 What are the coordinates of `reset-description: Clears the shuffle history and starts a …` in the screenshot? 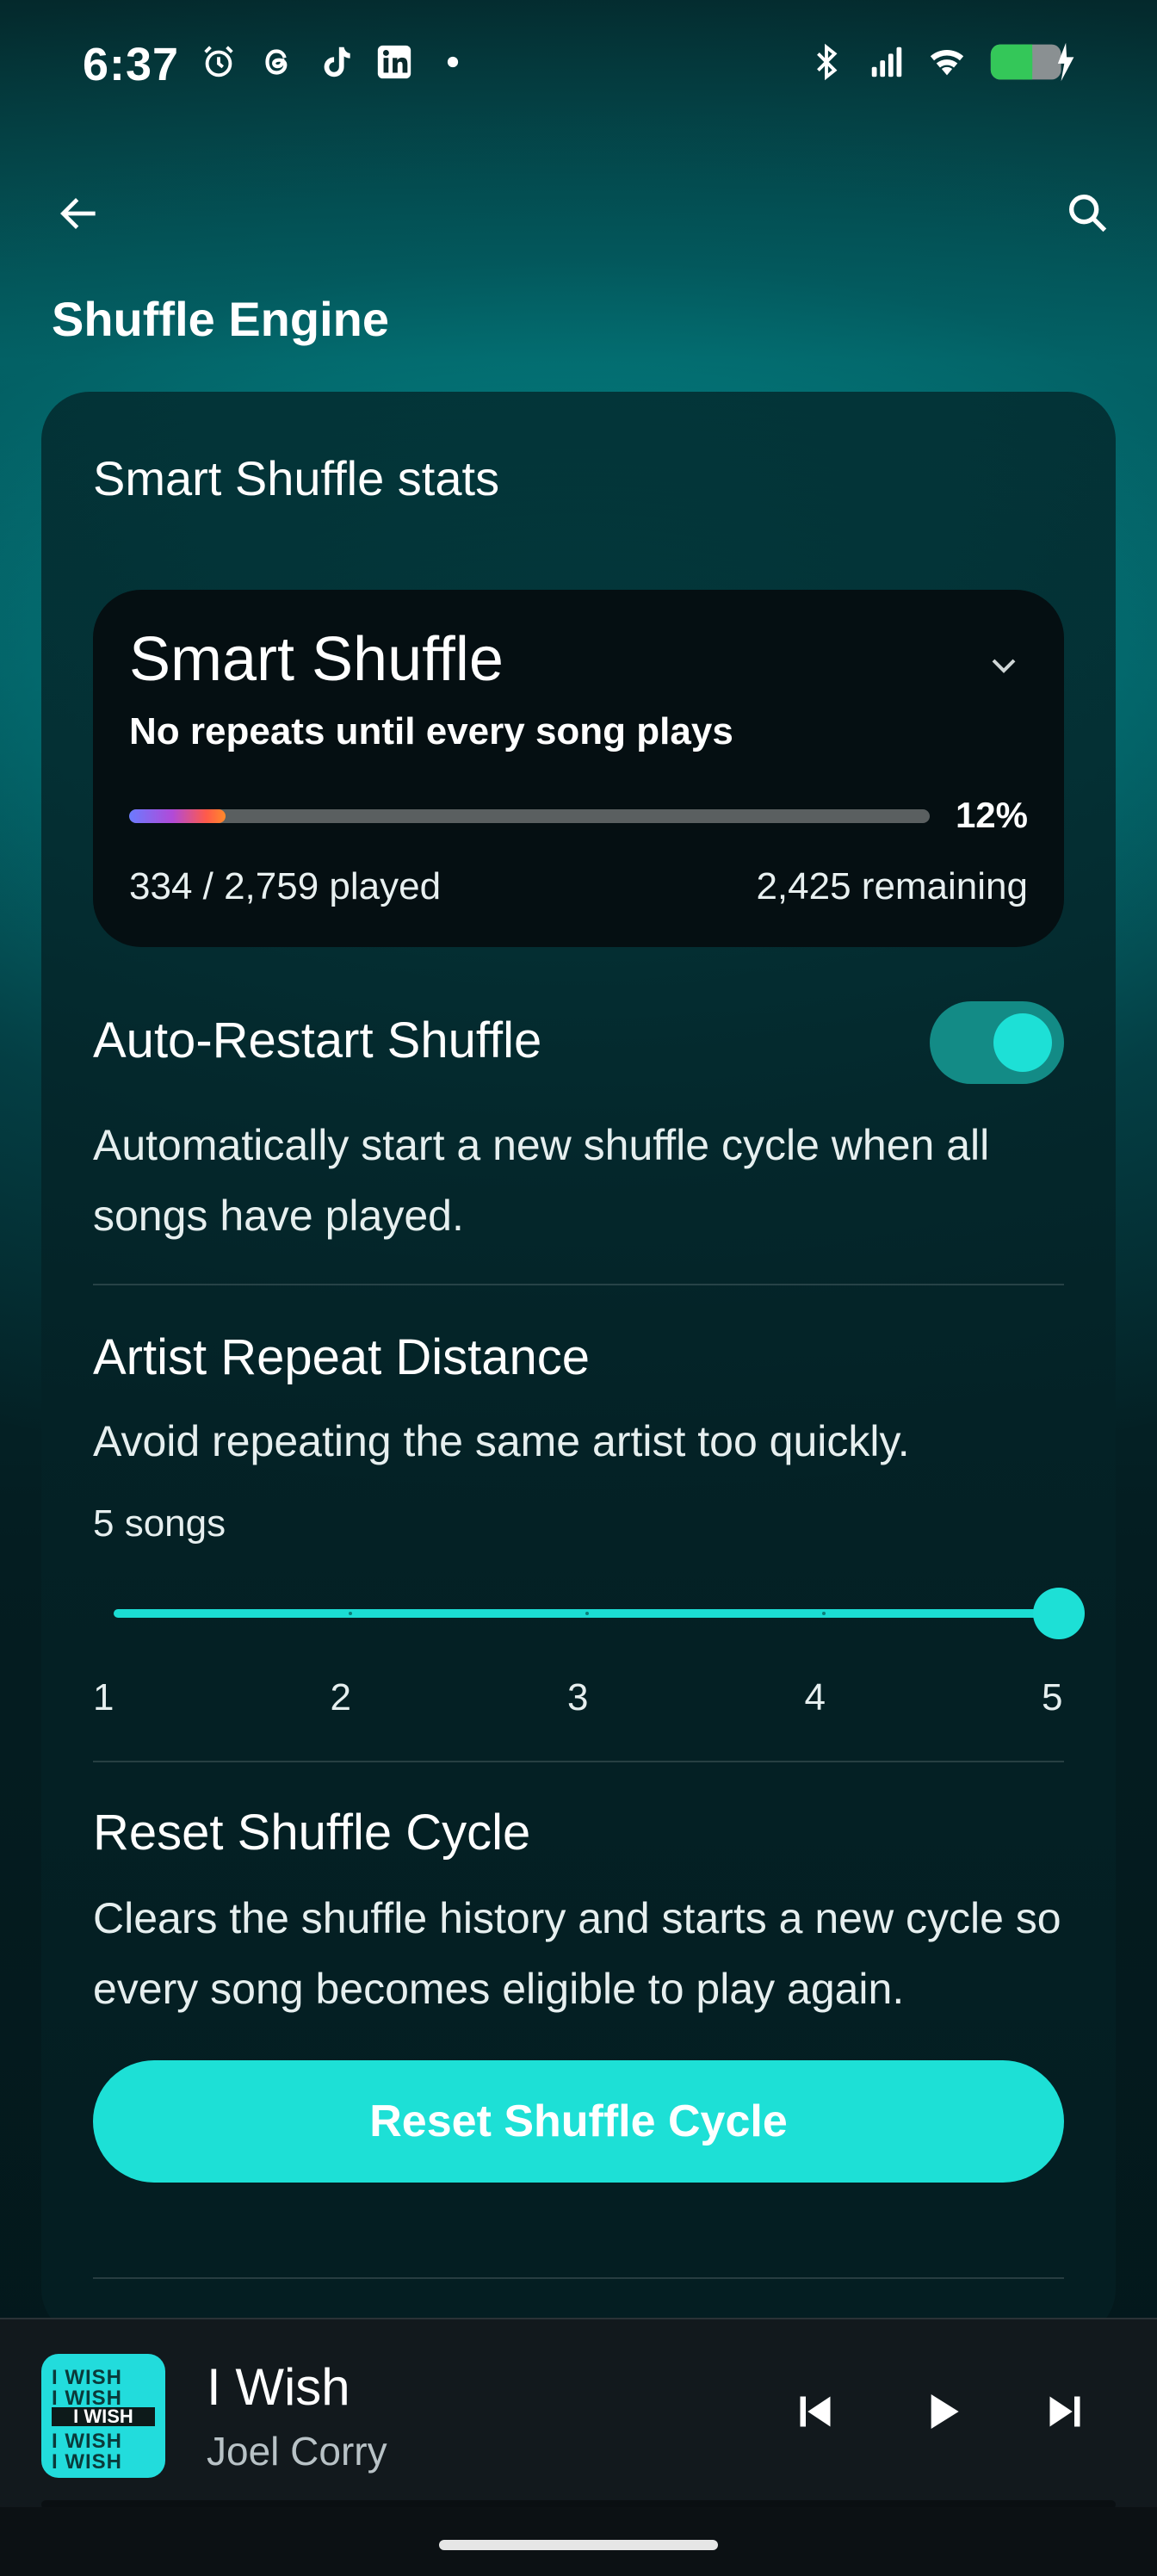 It's located at (577, 1953).